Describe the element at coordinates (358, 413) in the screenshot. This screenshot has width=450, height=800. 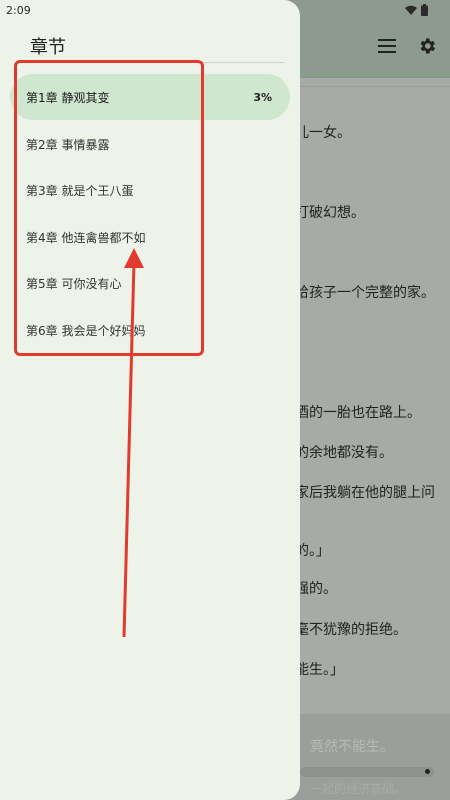
I see `text-line: 酒的一胎也在路上。` at that location.